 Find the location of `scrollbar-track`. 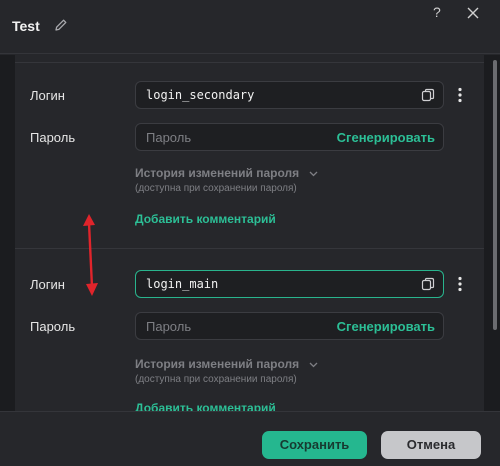

scrollbar-track is located at coordinates (492, 233).